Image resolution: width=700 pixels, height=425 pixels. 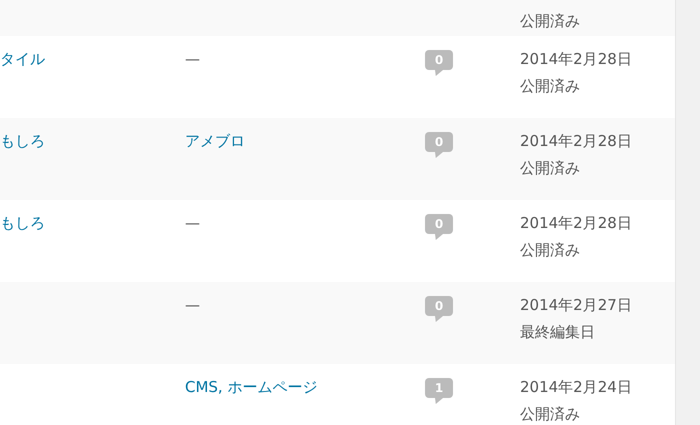 I want to click on post-date: 2014年2月24日, so click(x=576, y=387).